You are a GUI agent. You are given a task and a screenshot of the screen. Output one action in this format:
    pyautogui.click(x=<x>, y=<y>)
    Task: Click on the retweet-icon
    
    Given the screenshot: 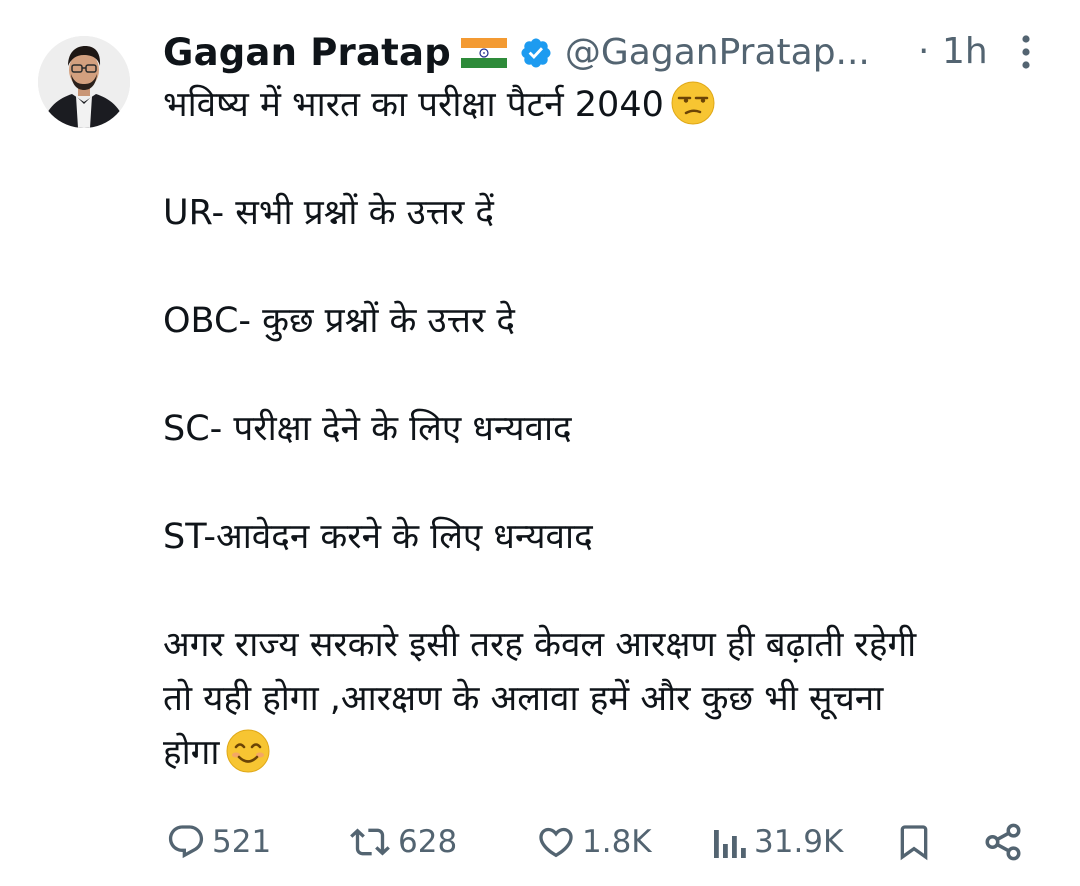 What is the action you would take?
    pyautogui.click(x=370, y=842)
    